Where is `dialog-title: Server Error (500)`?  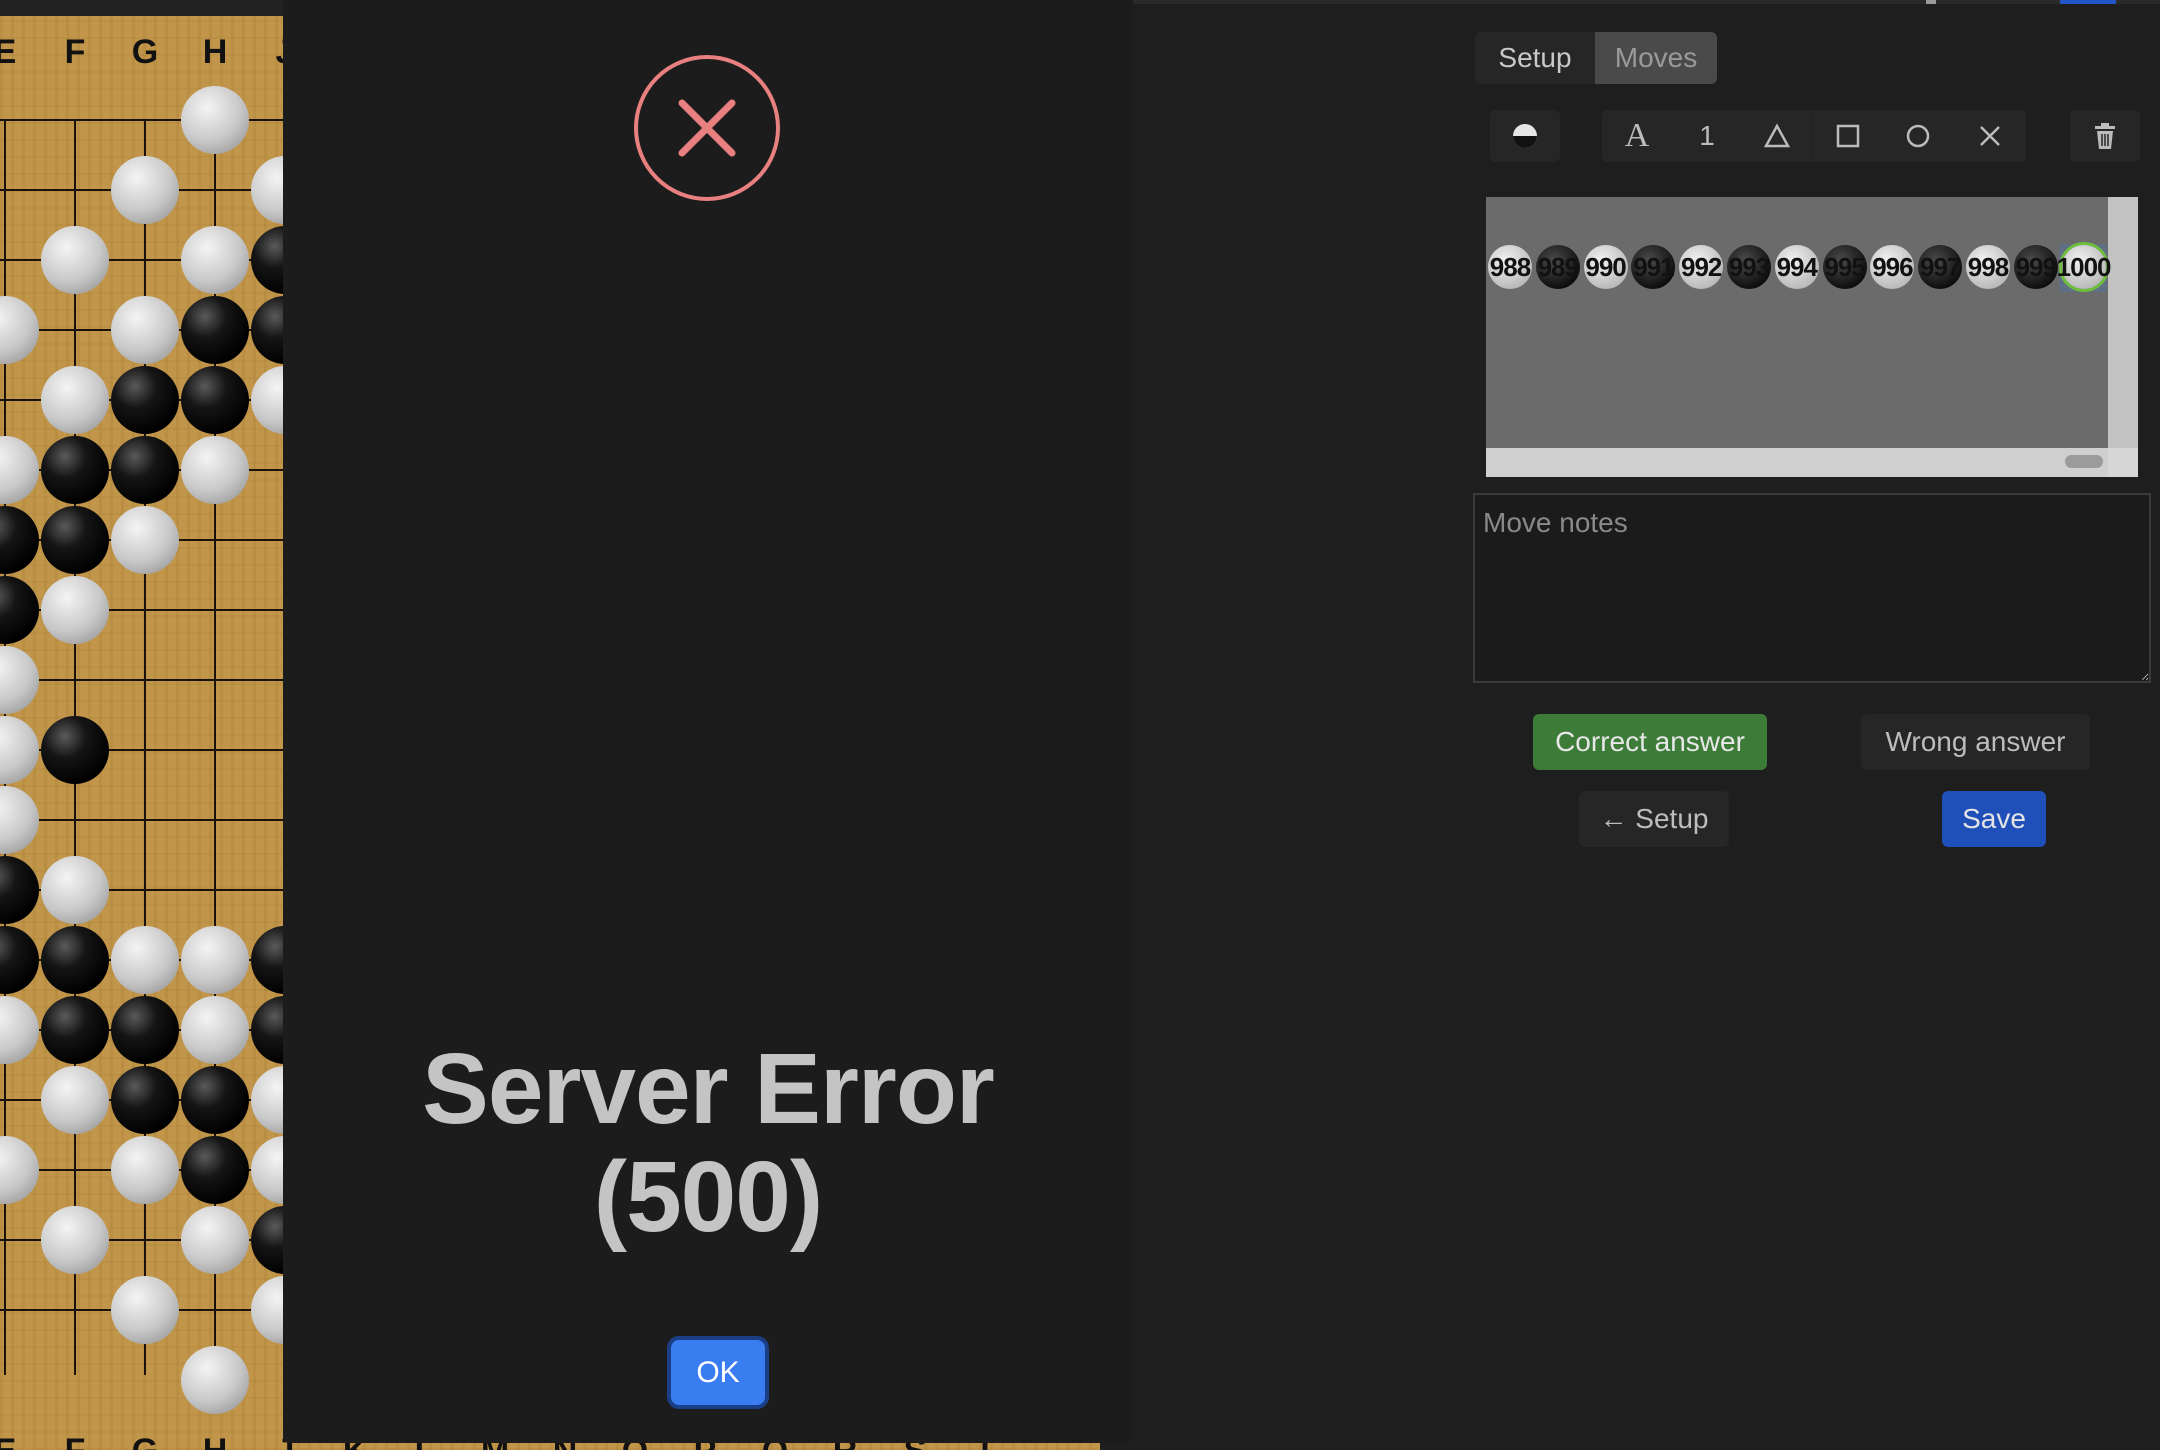
dialog-title: Server Error (500) is located at coordinates (708, 1143).